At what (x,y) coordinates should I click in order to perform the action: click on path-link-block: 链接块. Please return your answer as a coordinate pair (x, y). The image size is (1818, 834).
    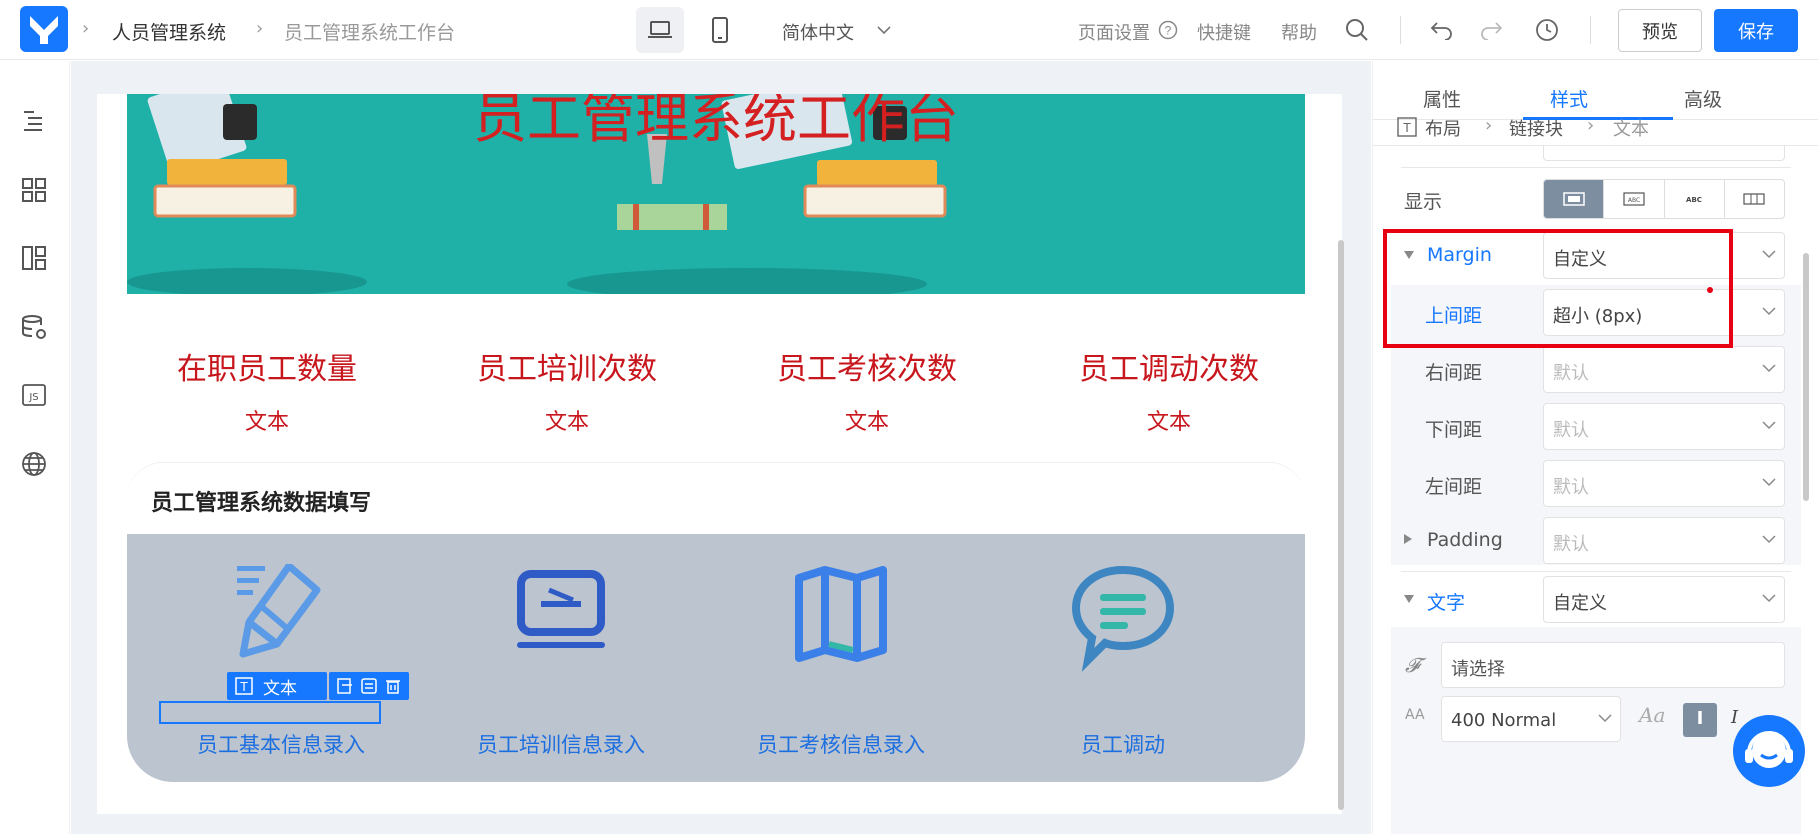
    Looking at the image, I should click on (1536, 128).